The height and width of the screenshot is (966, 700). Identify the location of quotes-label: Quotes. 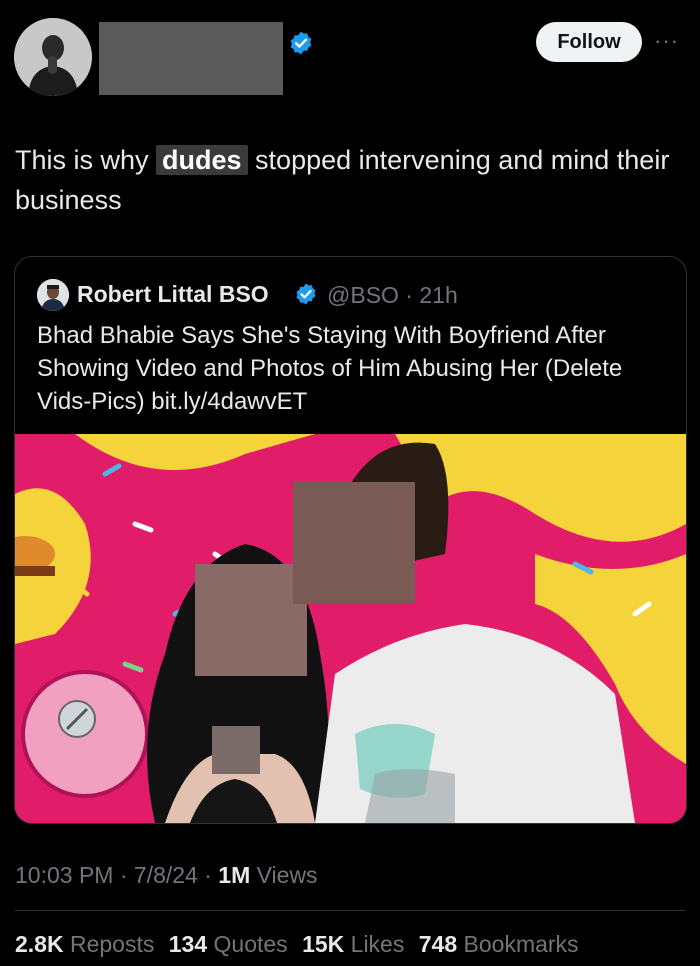
(250, 944).